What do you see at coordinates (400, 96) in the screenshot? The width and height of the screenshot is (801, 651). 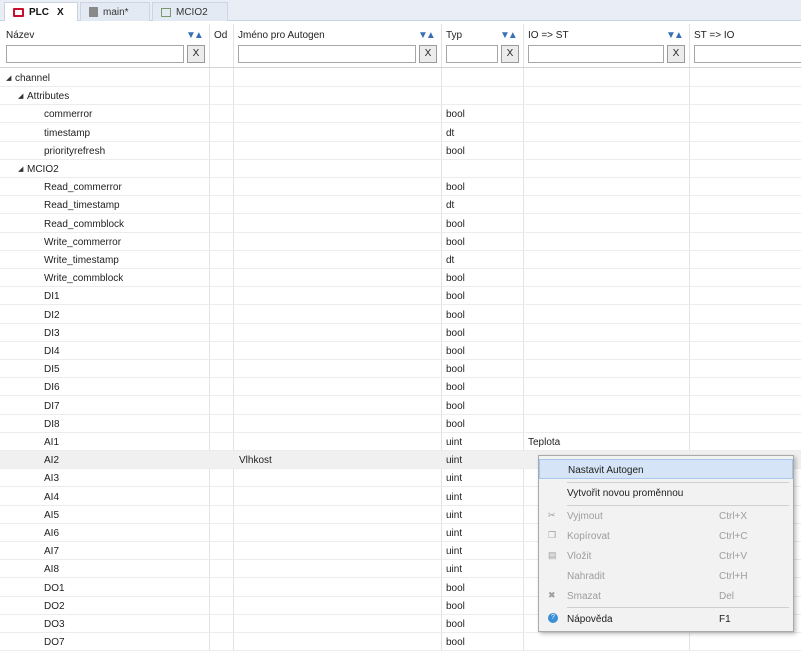 I see `tree-node-row: ◢ Attributes` at bounding box center [400, 96].